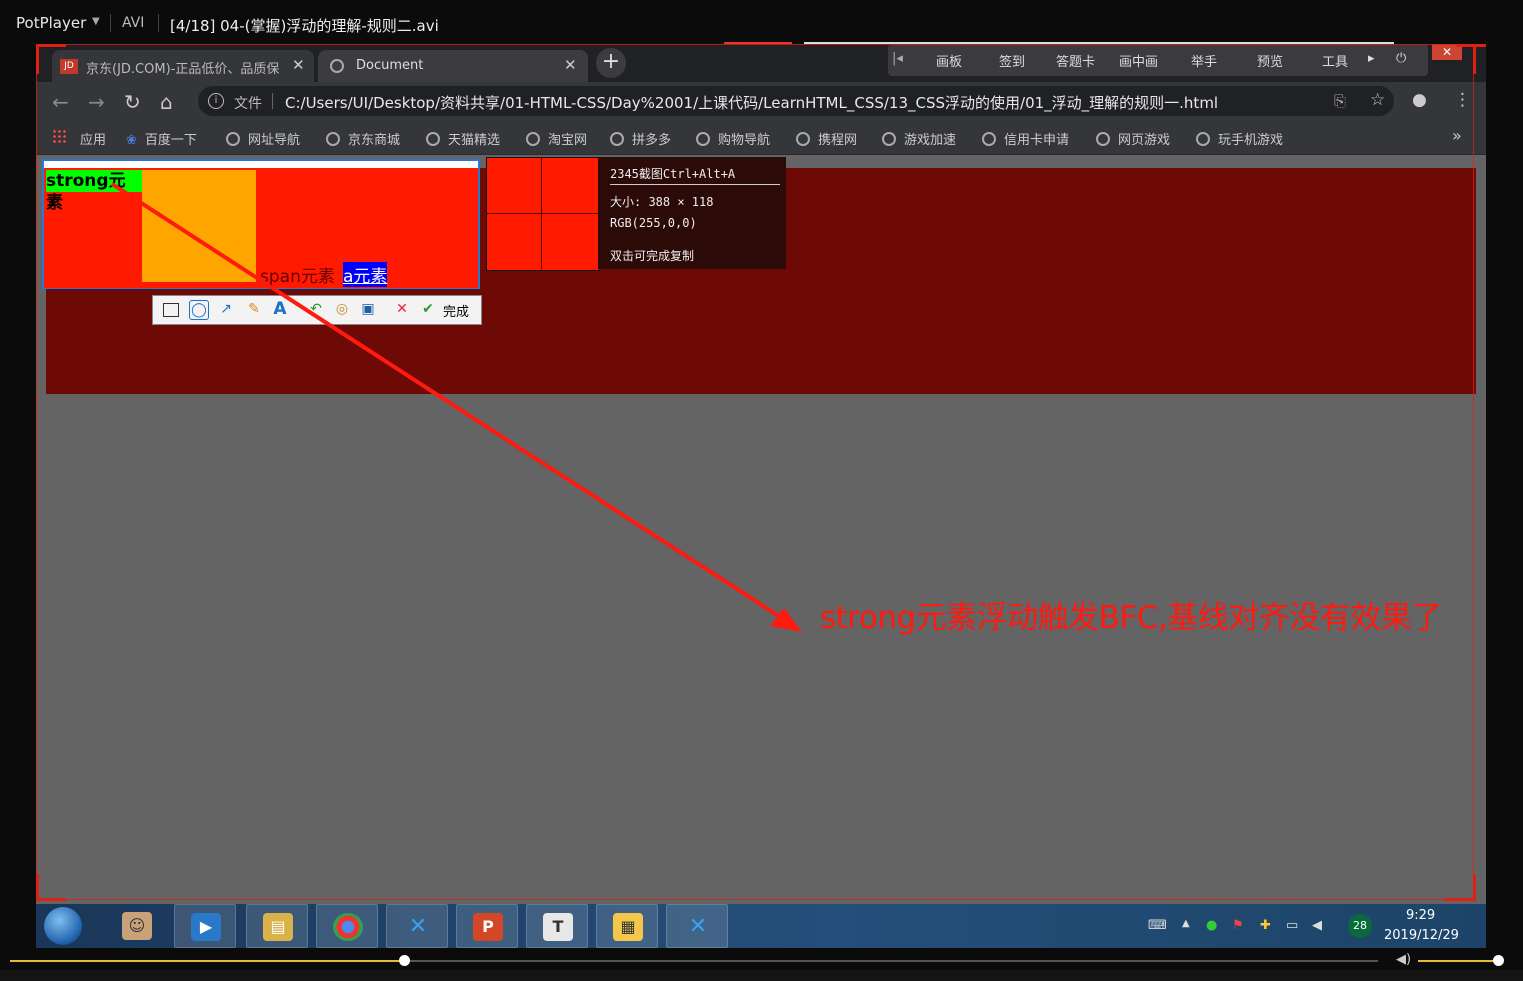 This screenshot has height=981, width=1523. What do you see at coordinates (1403, 959) in the screenshot?
I see `speaker-icon: ◀)` at bounding box center [1403, 959].